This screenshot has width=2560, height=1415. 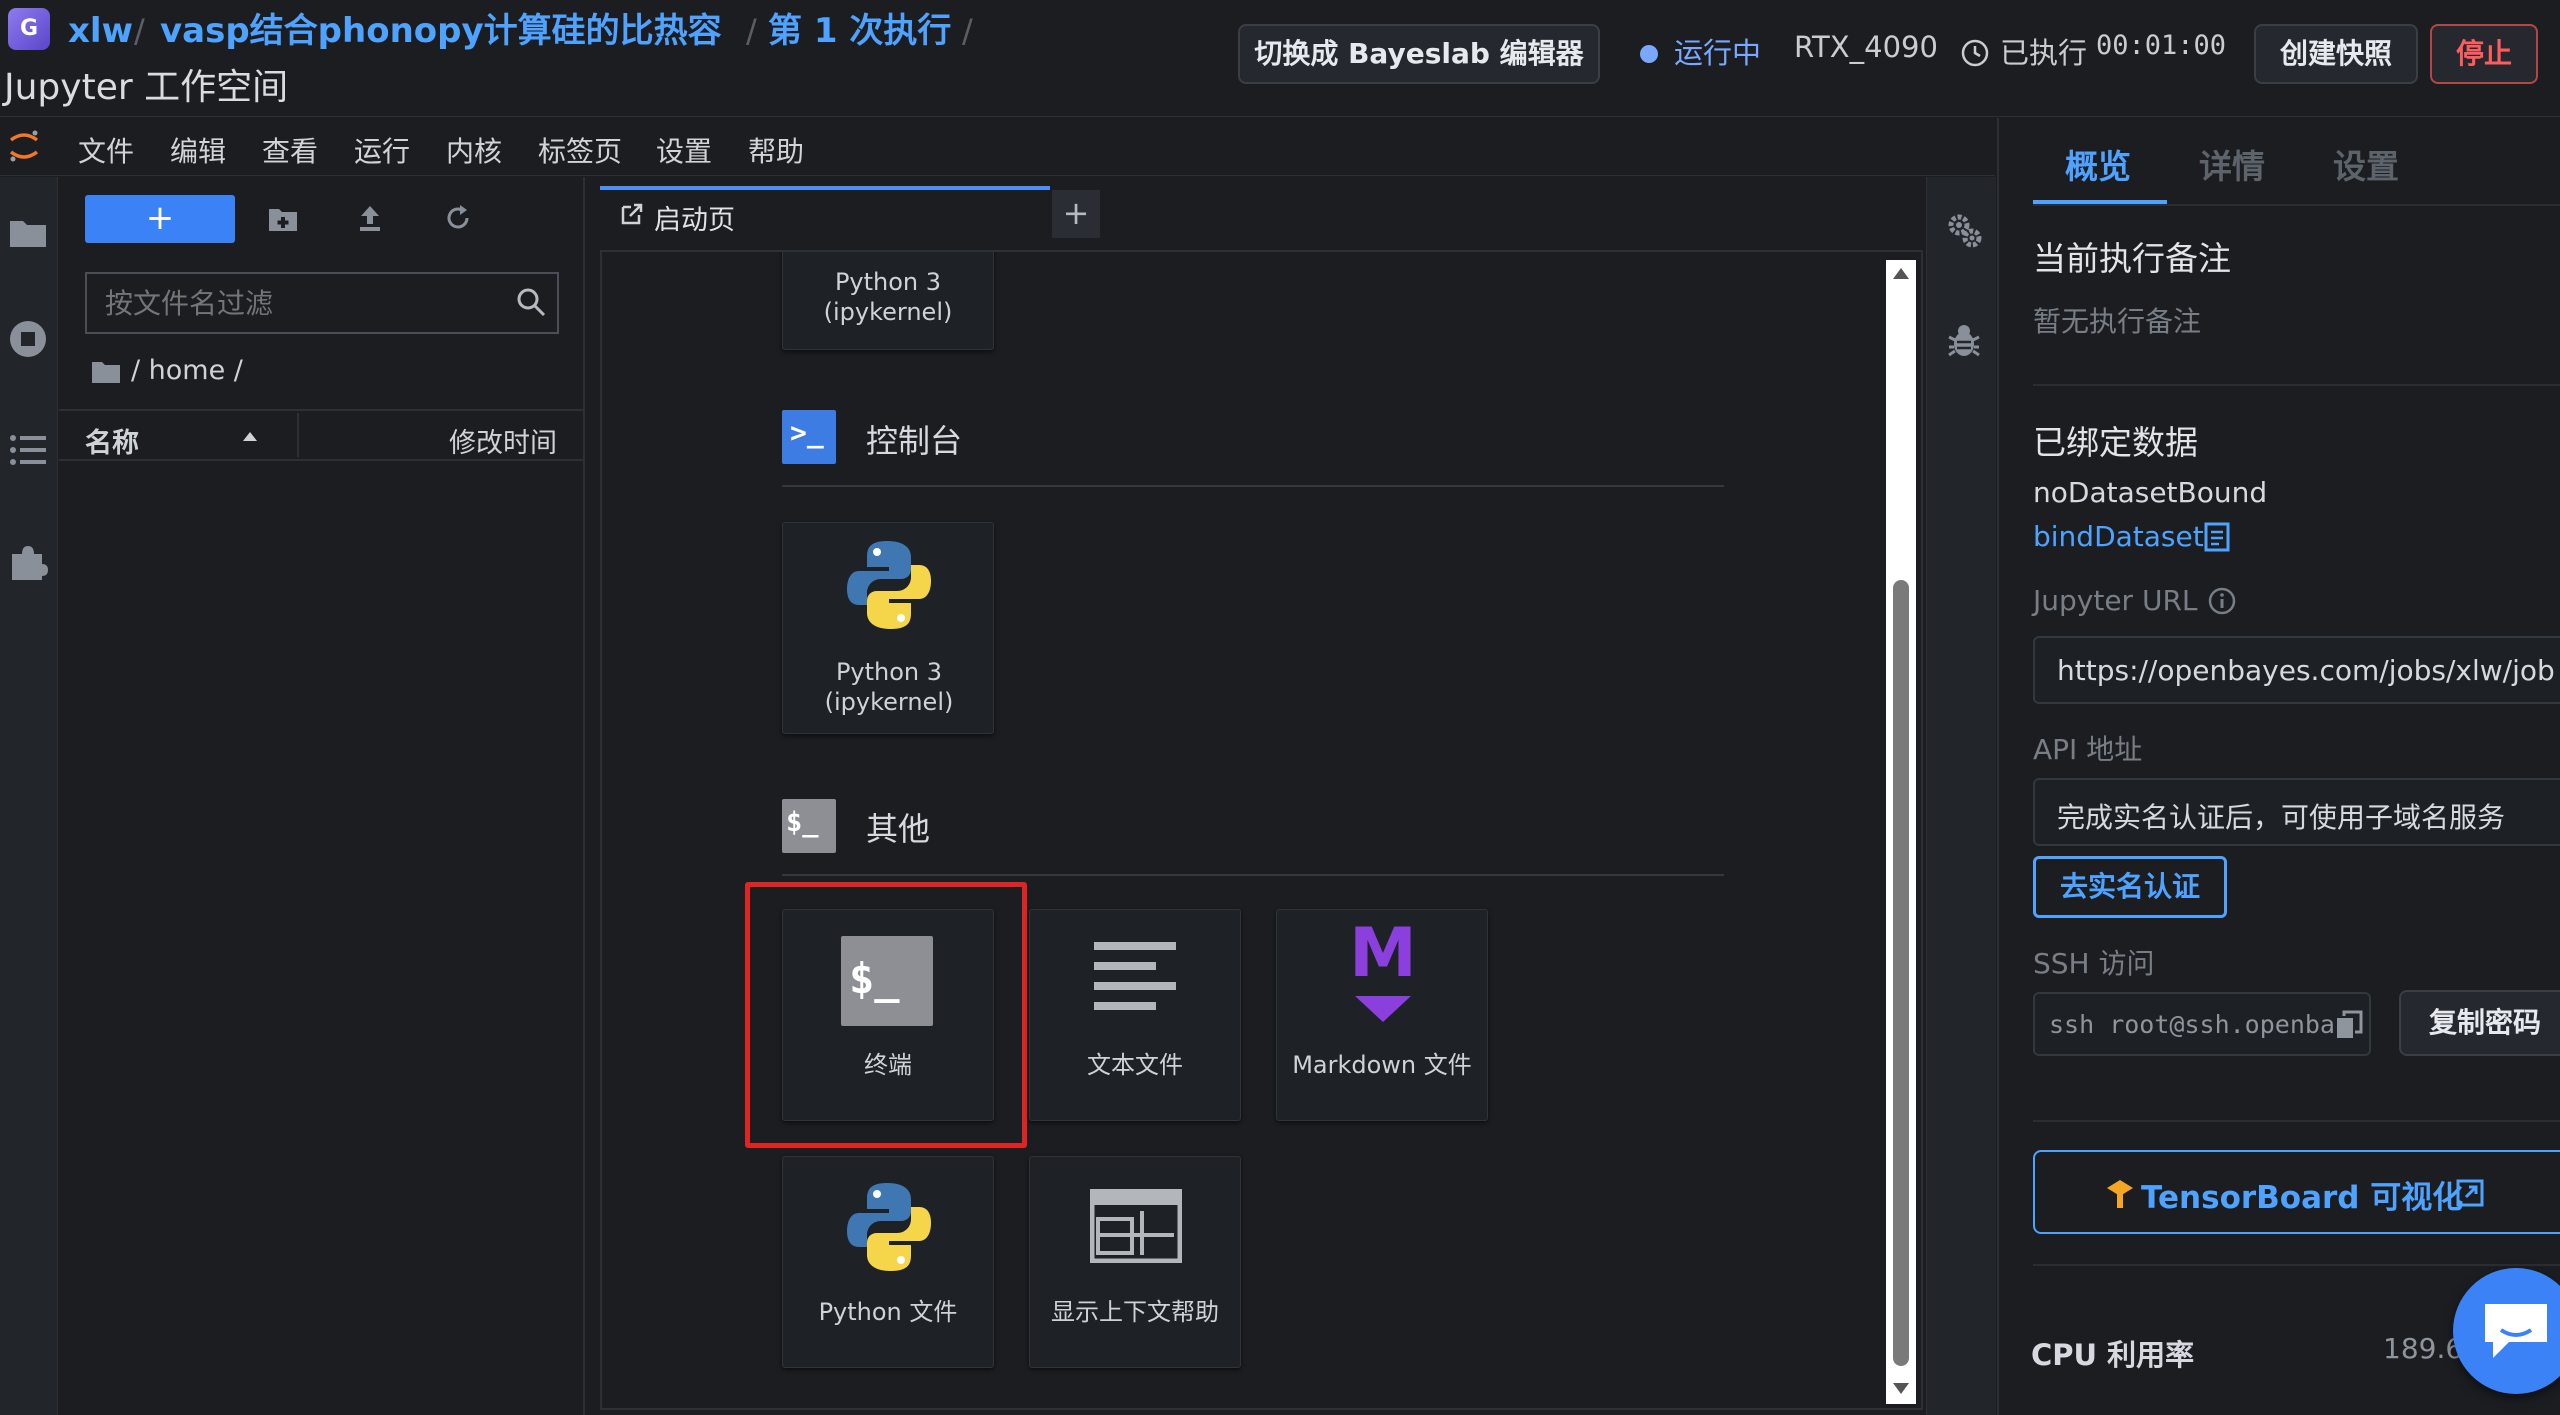 I want to click on file-path-breadcrumb: / home /, so click(x=187, y=370).